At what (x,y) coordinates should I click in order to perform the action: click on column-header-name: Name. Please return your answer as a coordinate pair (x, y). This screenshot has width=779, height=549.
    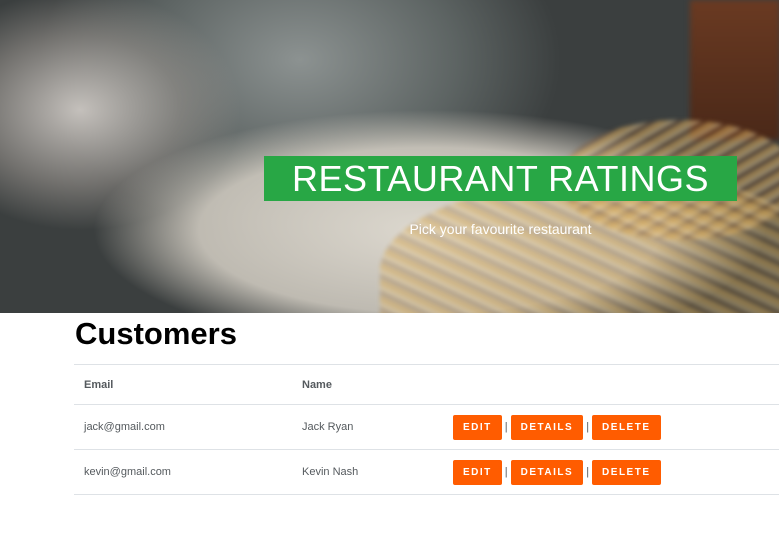
    Looking at the image, I should click on (367, 384).